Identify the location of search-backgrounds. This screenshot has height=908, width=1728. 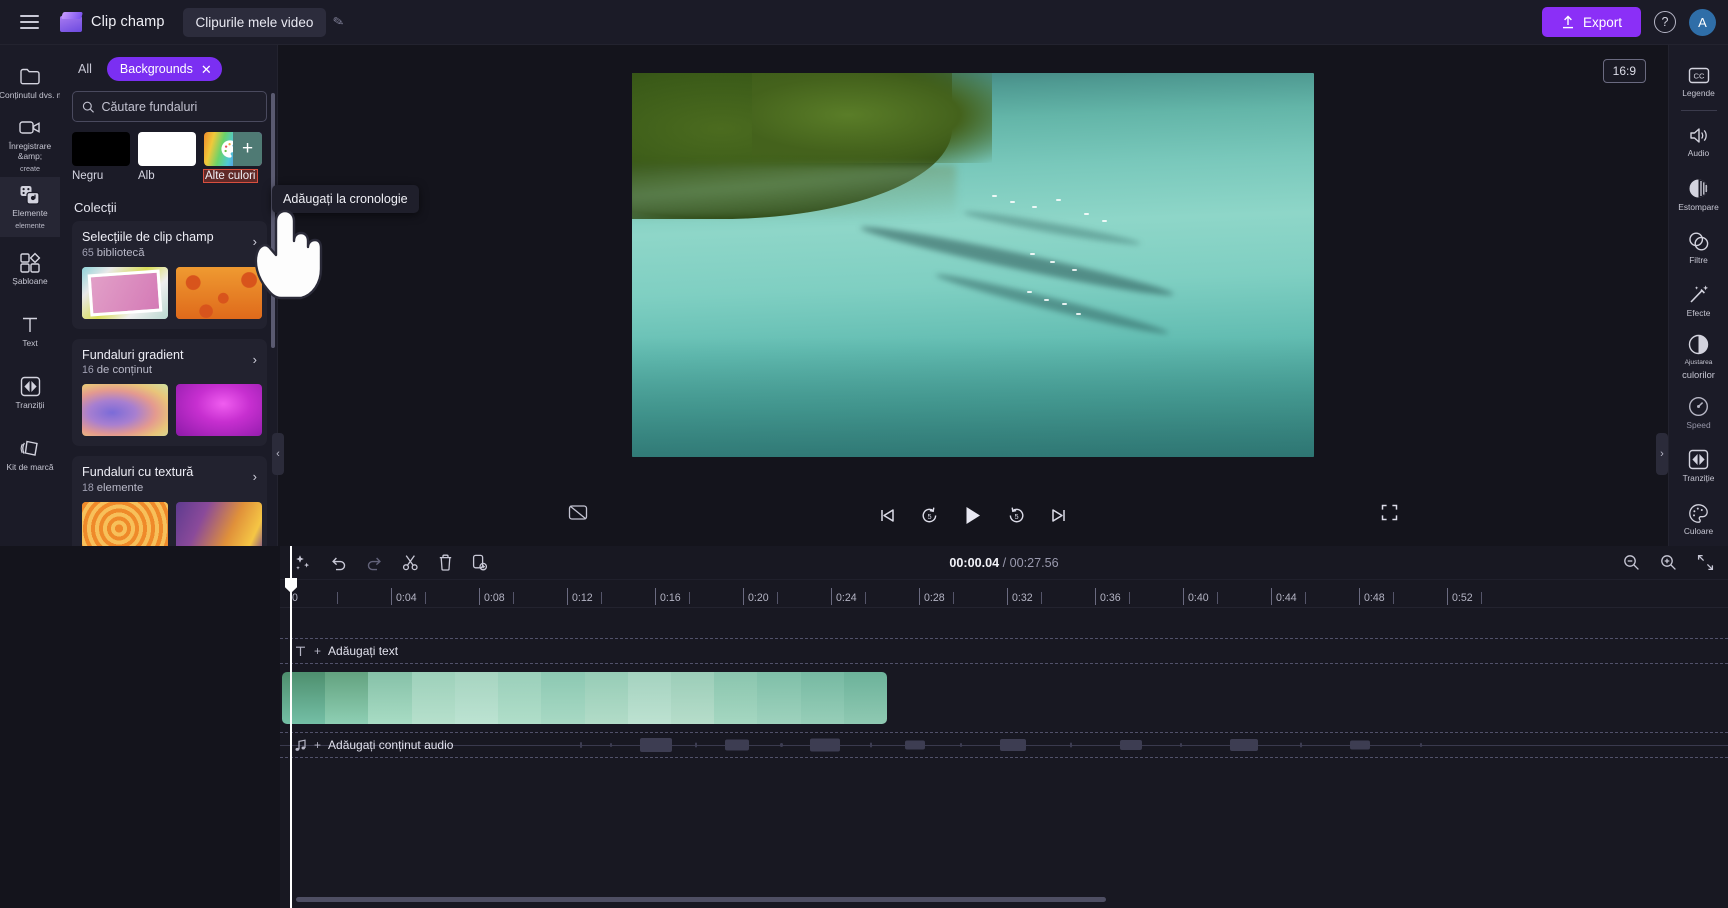
(169, 106).